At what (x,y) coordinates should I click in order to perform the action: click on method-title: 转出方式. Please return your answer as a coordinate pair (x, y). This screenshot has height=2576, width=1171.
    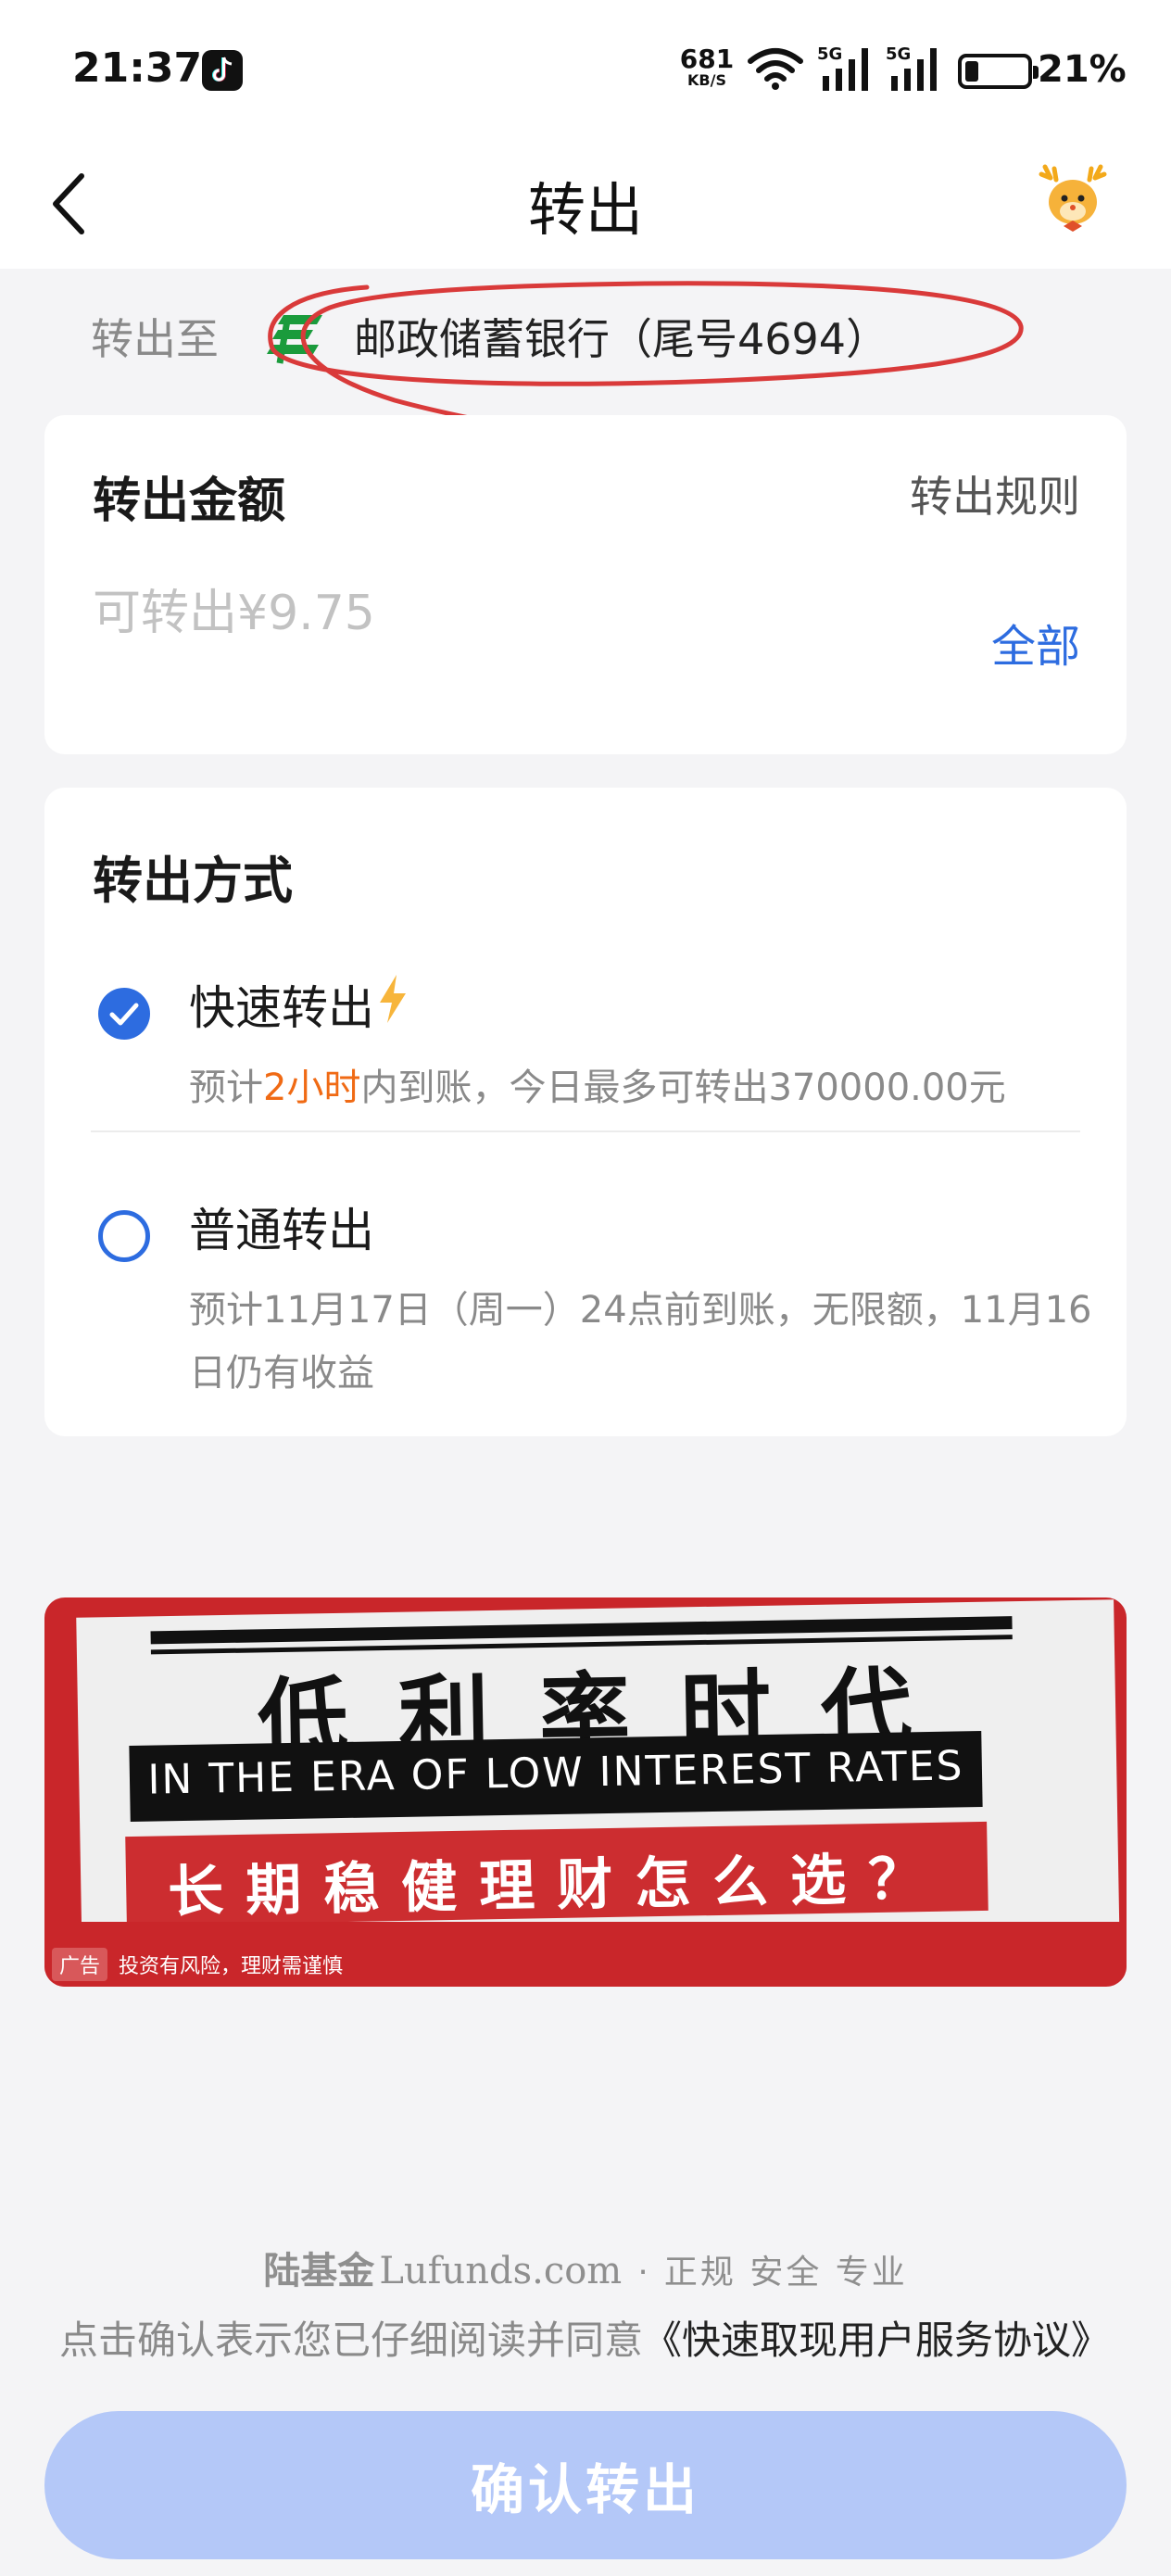
    Looking at the image, I should click on (193, 881).